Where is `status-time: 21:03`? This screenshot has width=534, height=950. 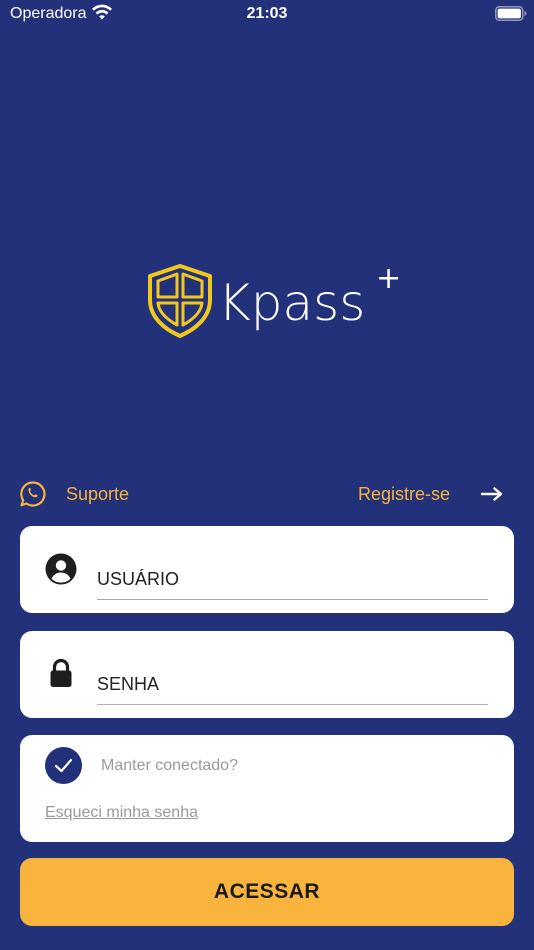
status-time: 21:03 is located at coordinates (267, 13).